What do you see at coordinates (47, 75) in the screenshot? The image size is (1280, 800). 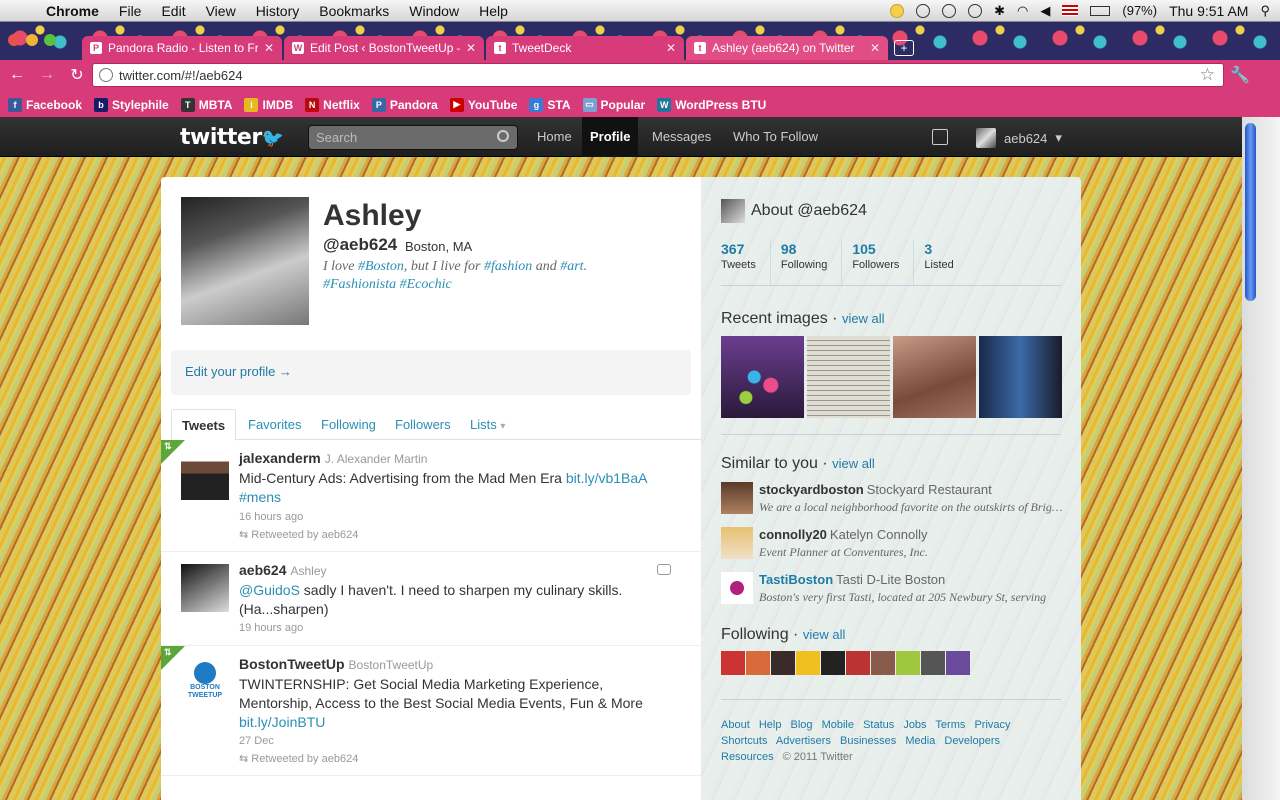 I see `forward-icon: →` at bounding box center [47, 75].